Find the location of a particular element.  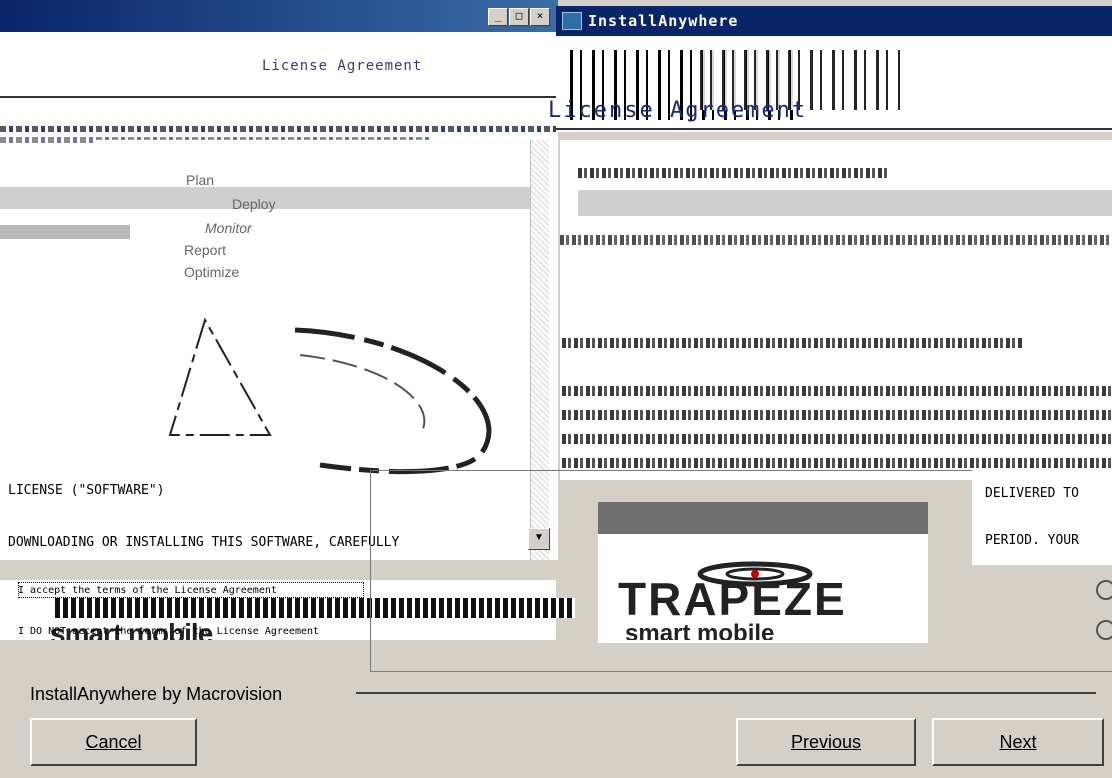

graphic-step-label: Monitor is located at coordinates (228, 228).